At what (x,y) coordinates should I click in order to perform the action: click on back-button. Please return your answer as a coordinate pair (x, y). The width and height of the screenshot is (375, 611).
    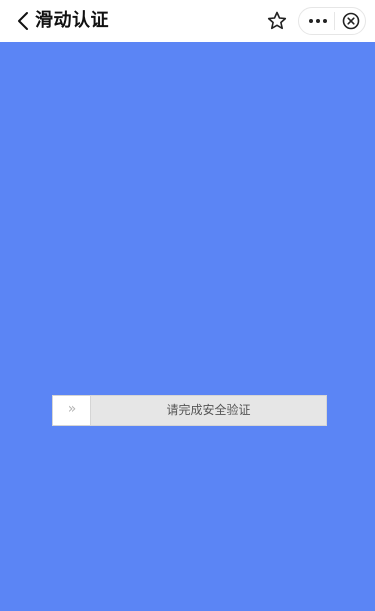
    Looking at the image, I should click on (24, 21).